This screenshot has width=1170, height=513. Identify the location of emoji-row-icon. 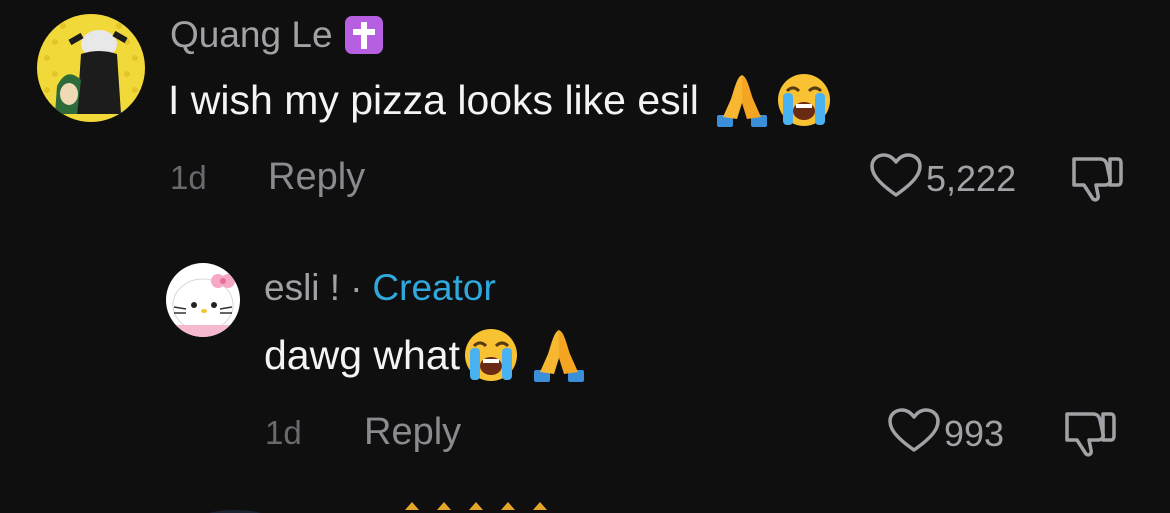
(377, 507).